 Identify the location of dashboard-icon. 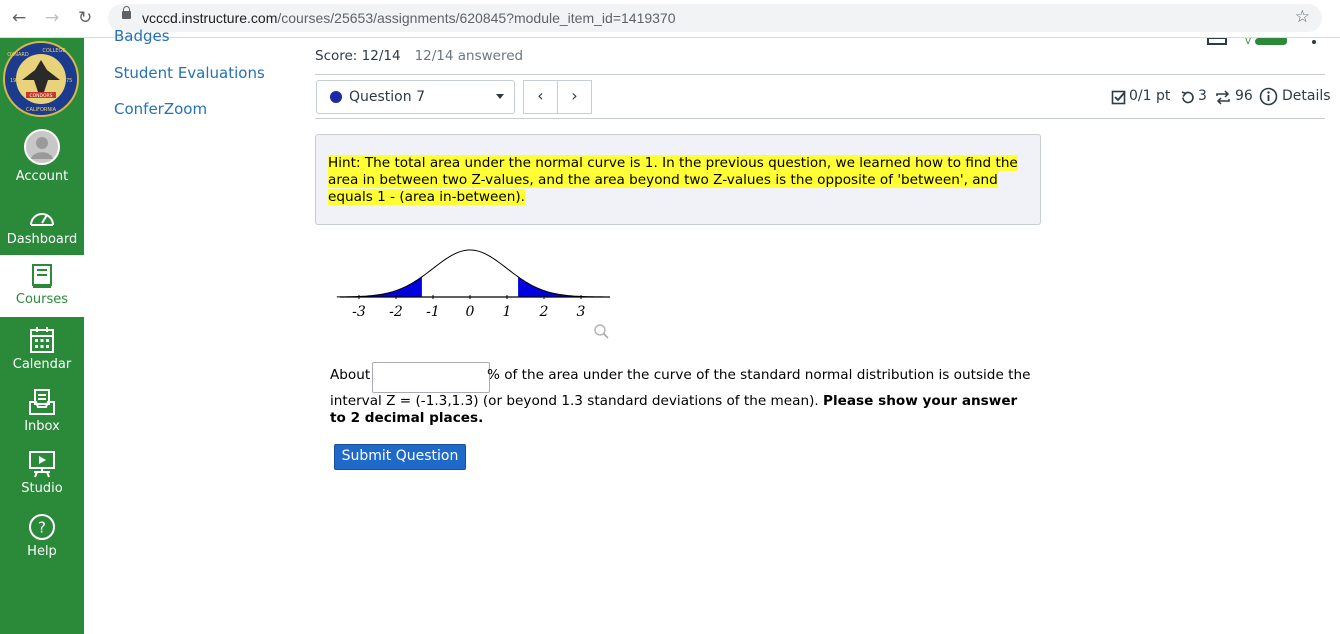
(42, 219).